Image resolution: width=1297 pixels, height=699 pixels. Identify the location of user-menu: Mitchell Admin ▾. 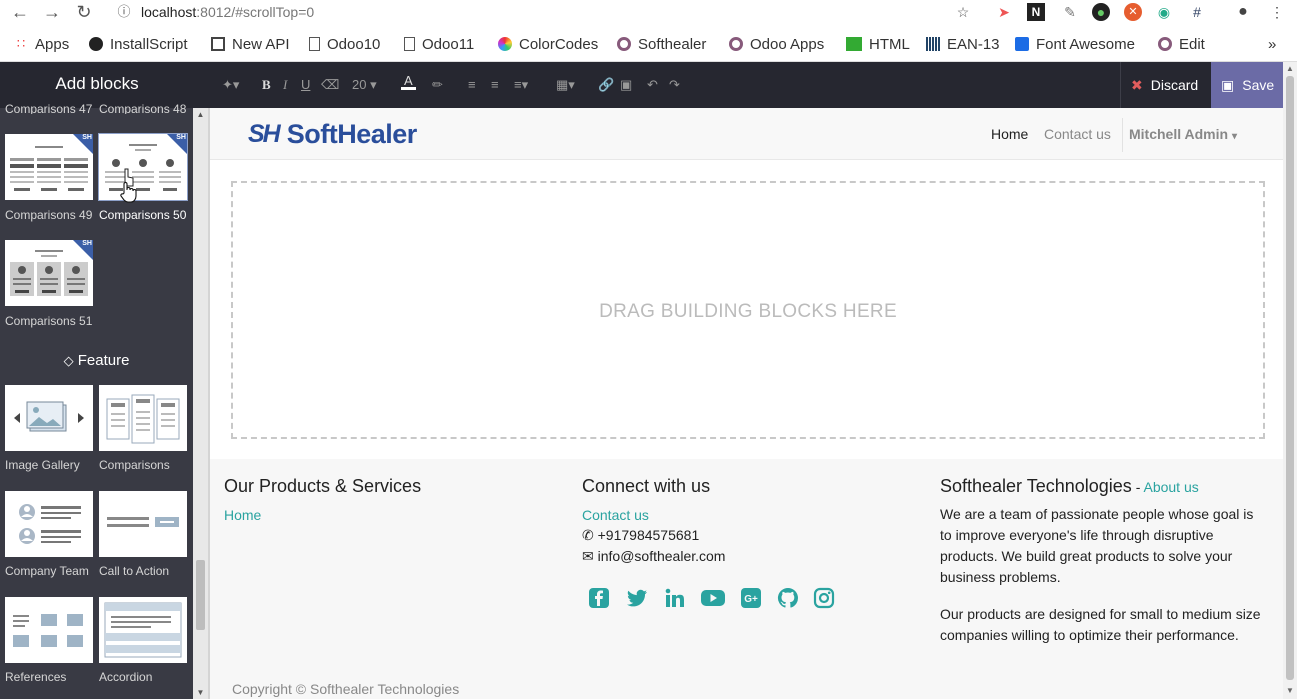
(1183, 134).